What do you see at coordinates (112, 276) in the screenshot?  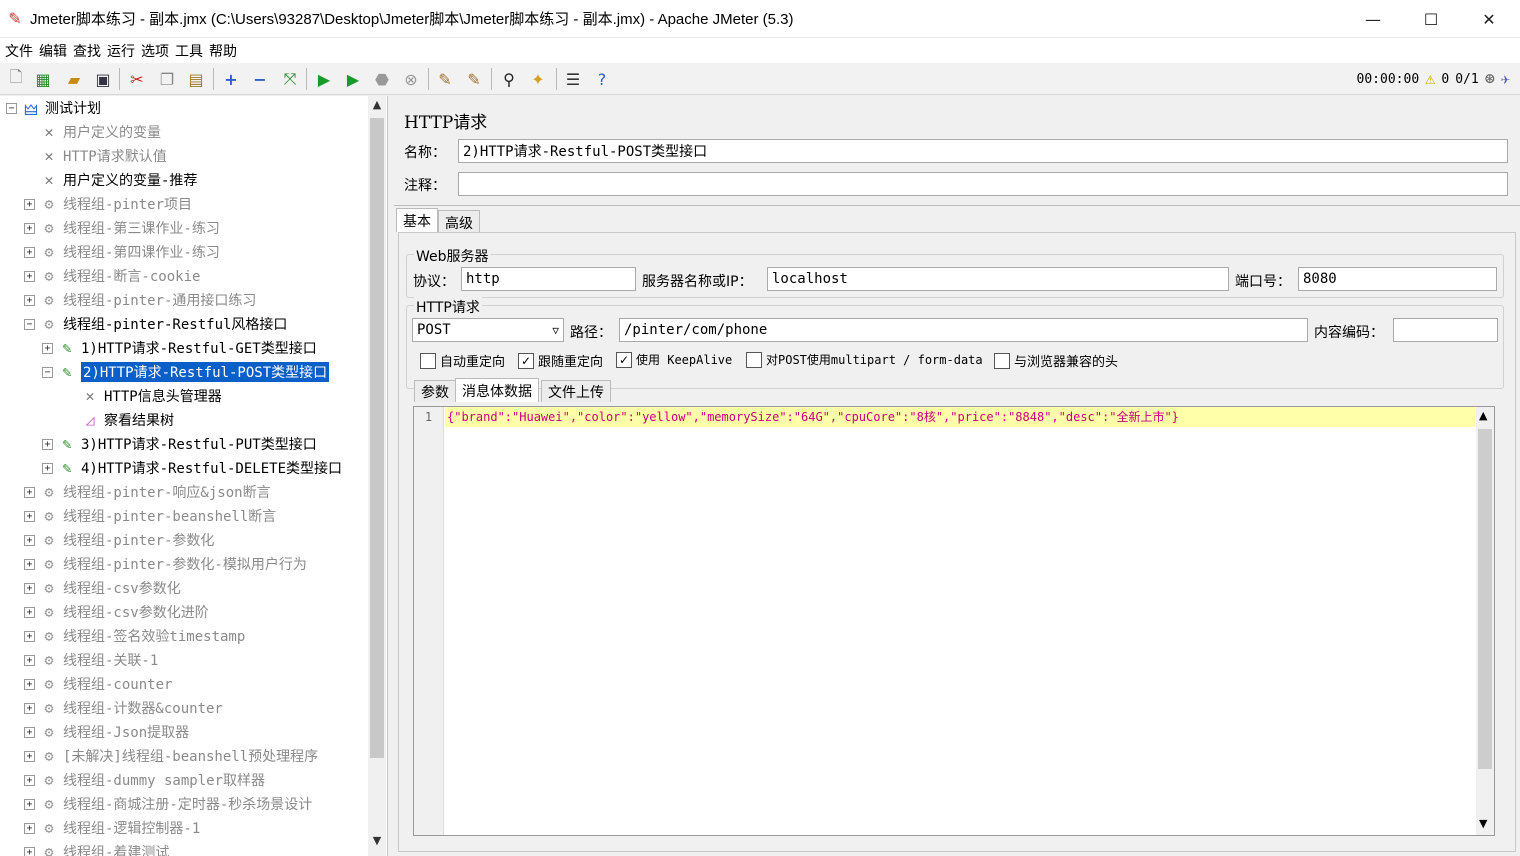 I see `tree-item: + ⚙ 线程组-断言-cookie` at bounding box center [112, 276].